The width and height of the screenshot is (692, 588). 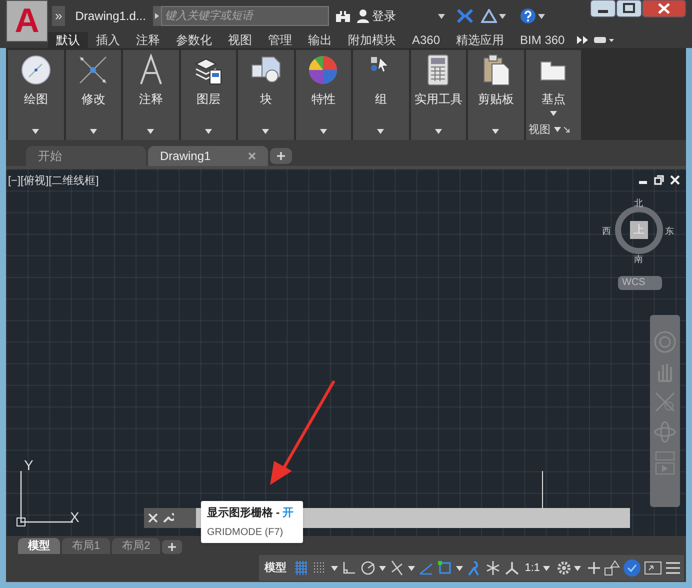 What do you see at coordinates (638, 203) in the screenshot?
I see `compass-label: 北` at bounding box center [638, 203].